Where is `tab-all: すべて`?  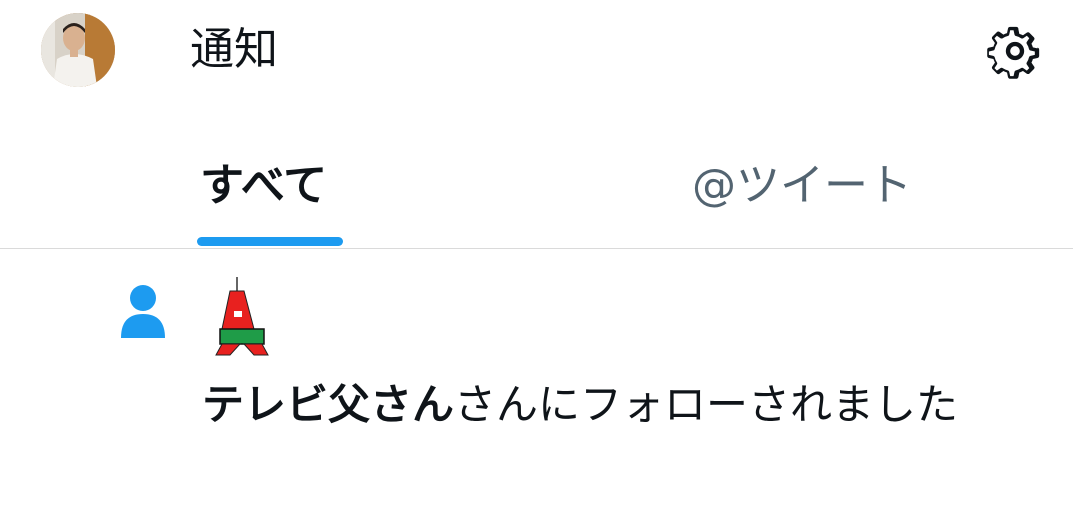
tab-all: すべて is located at coordinates (263, 186).